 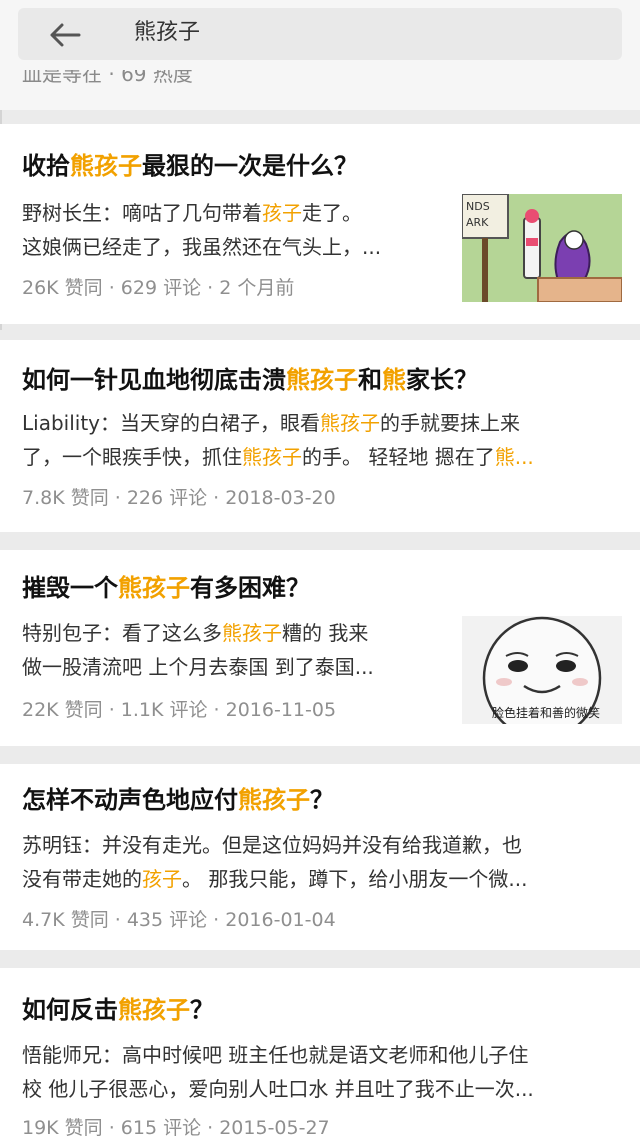 I want to click on meme-caption: 脸色挂着和善的微笑, so click(x=546, y=713).